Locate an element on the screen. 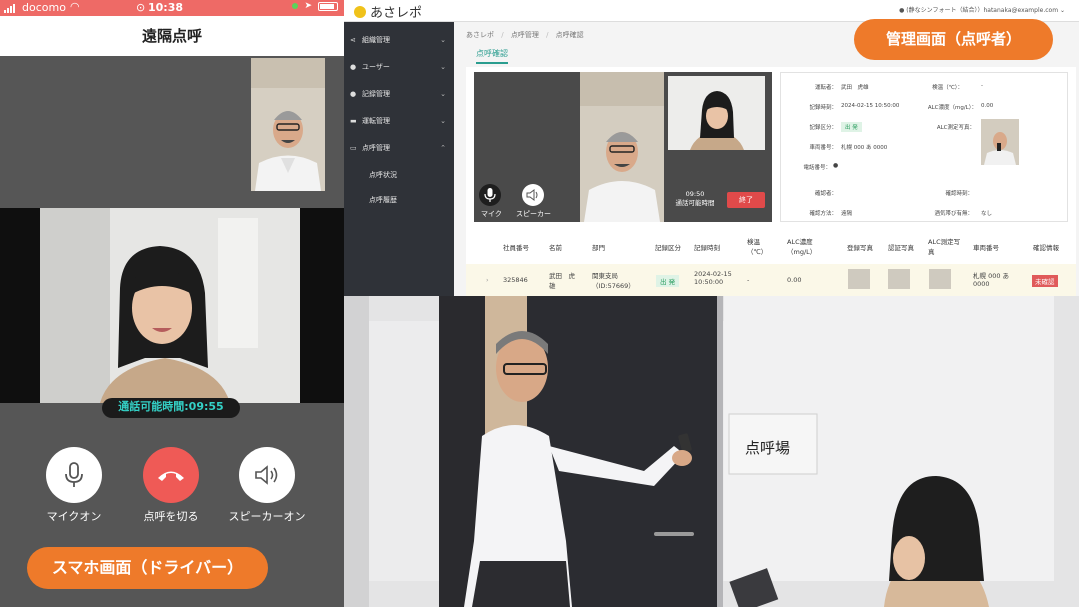 Image resolution: width=1079 pixels, height=607 pixels. auth-photo-thumbnail is located at coordinates (899, 279).